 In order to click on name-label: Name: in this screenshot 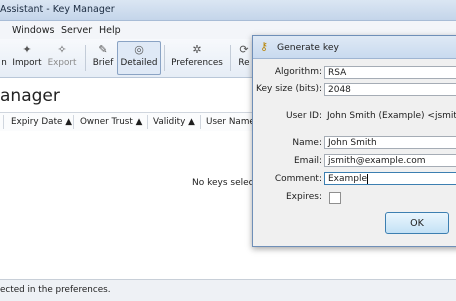, I will do `click(307, 143)`.